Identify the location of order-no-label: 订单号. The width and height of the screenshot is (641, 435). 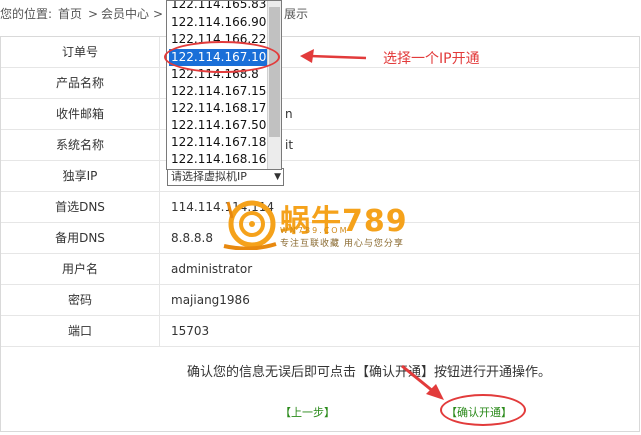
(80, 52).